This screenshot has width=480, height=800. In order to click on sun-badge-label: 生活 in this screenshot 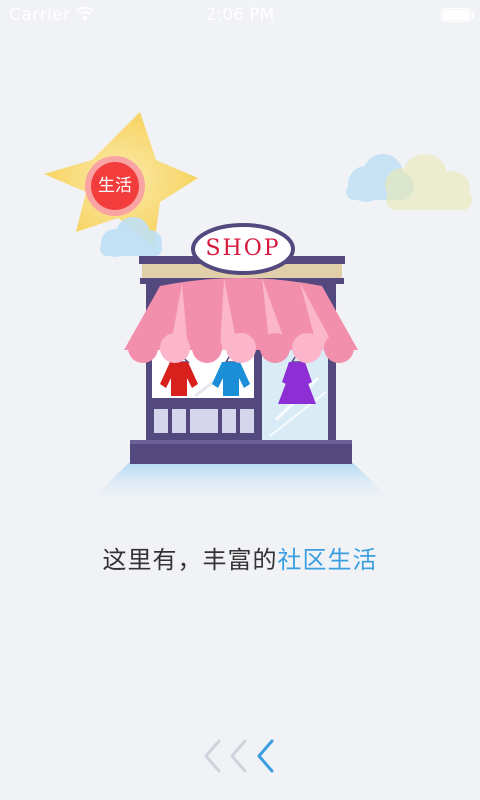, I will do `click(115, 186)`.